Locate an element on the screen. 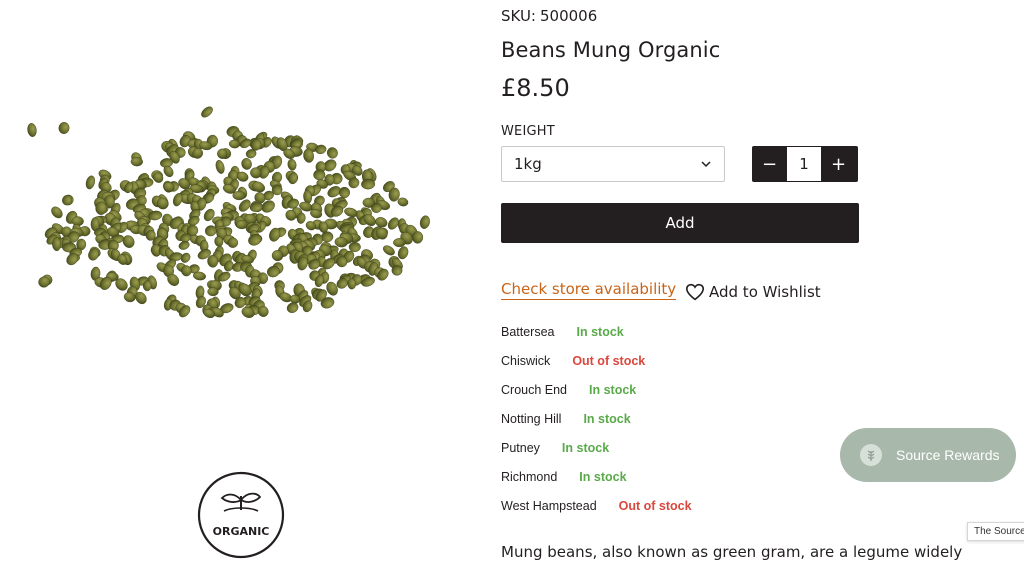 The height and width of the screenshot is (562, 1024). store-row: Notting Hill In stock is located at coordinates (651, 418).